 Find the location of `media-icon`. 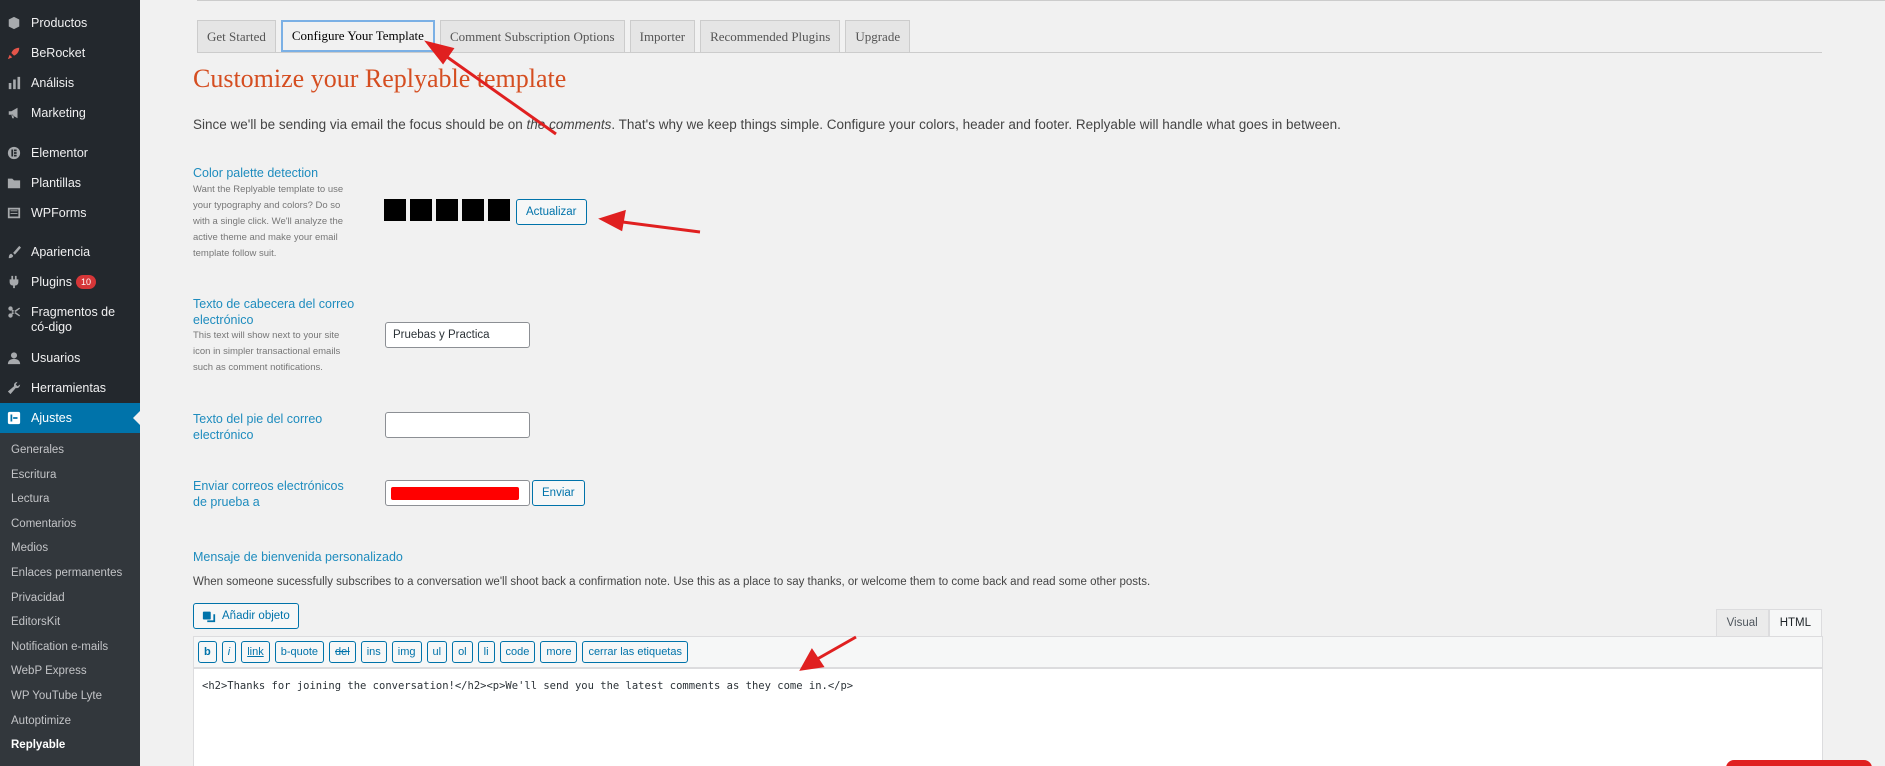

media-icon is located at coordinates (209, 617).